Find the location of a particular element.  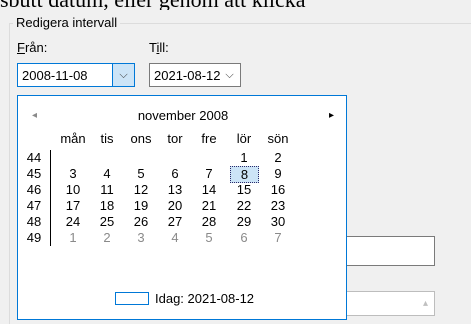

calendar-month-title: november 2008 is located at coordinates (183, 115).